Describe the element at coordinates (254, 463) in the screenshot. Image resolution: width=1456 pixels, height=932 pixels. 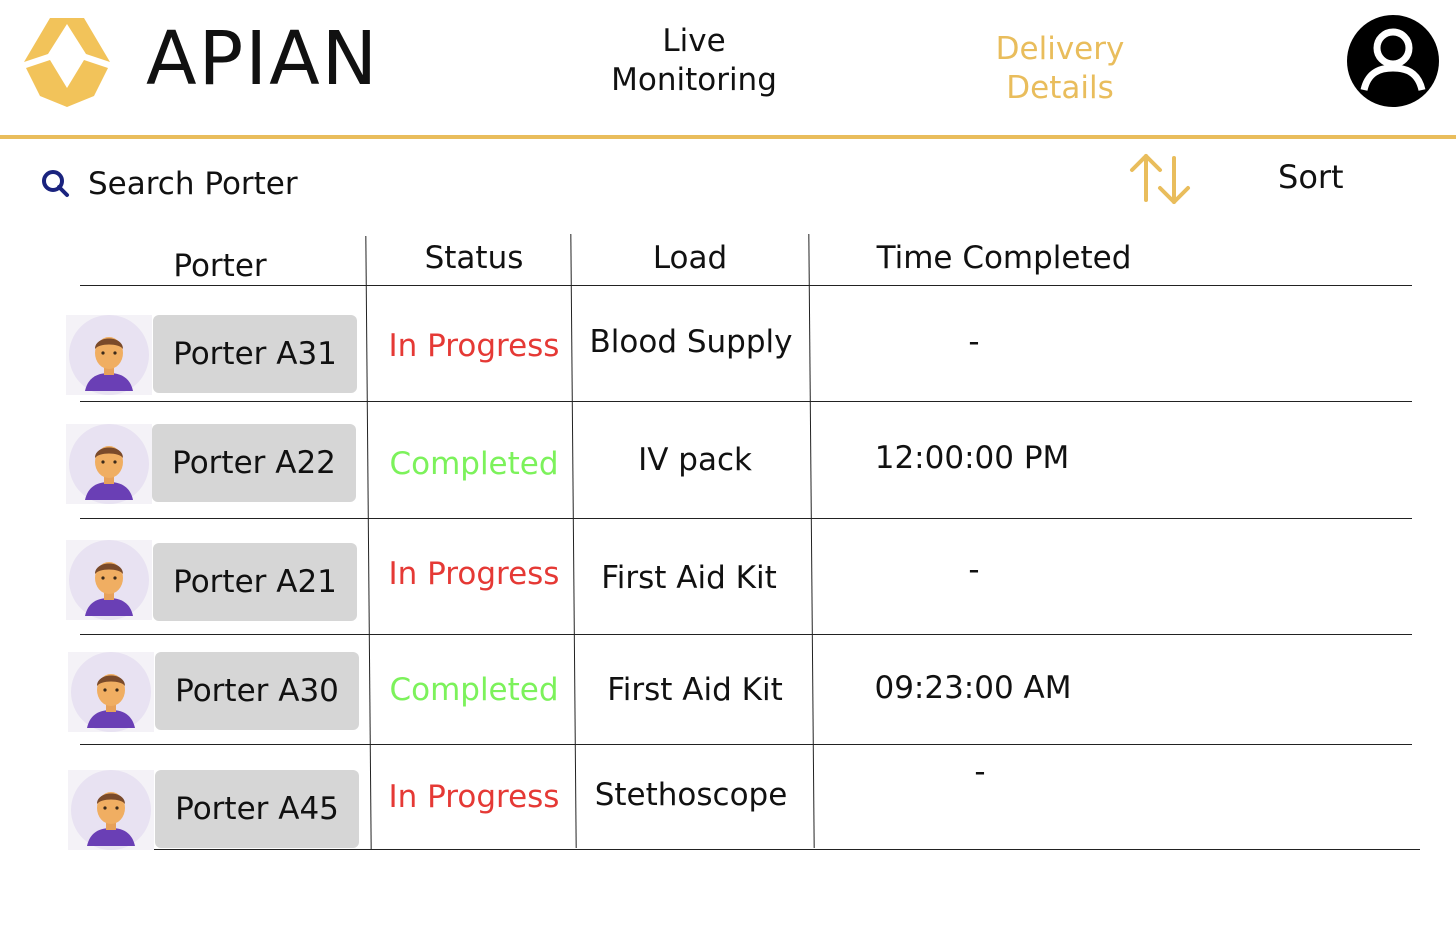
I see `porter-name: Porter A22` at that location.